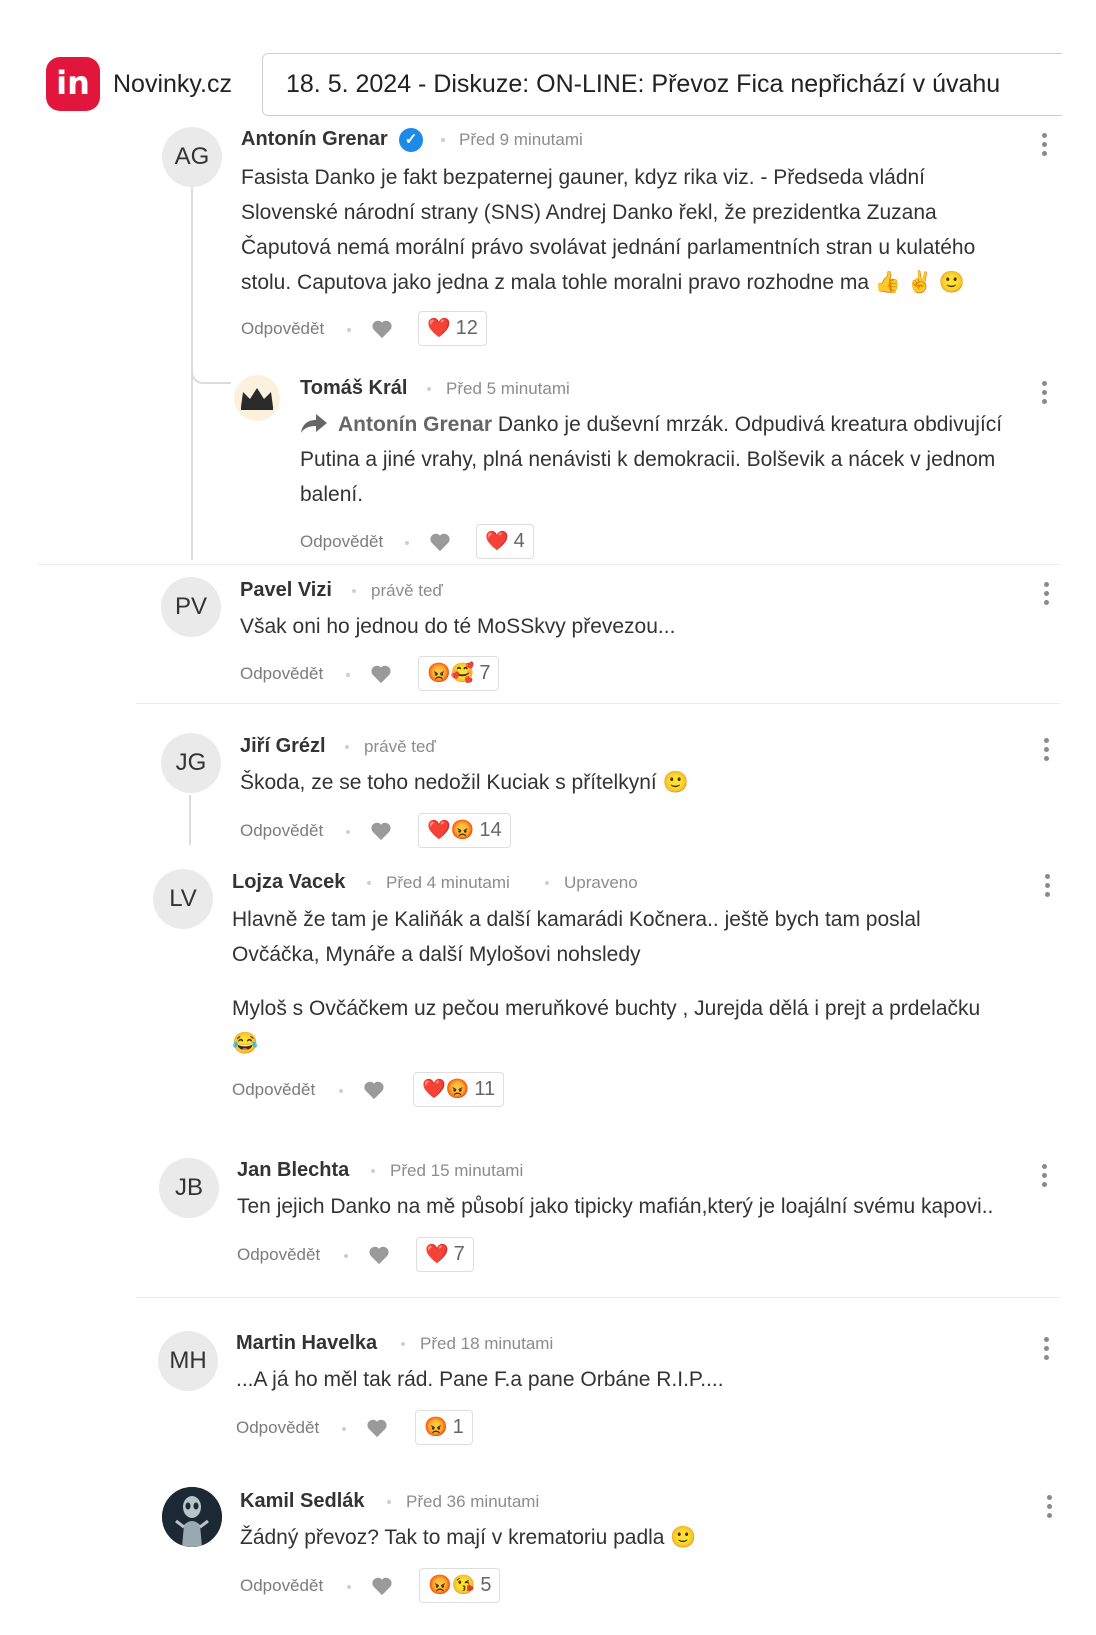  Describe the element at coordinates (487, 1343) in the screenshot. I see `comment-time: Před 18 minutami` at that location.